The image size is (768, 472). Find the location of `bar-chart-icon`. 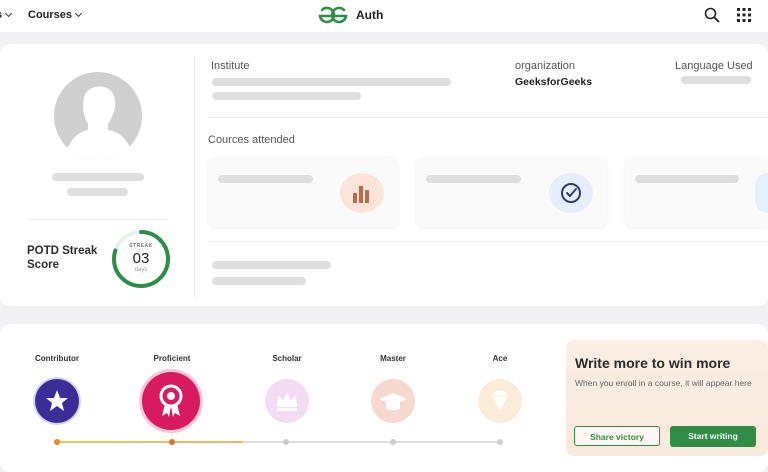

bar-chart-icon is located at coordinates (361, 194).